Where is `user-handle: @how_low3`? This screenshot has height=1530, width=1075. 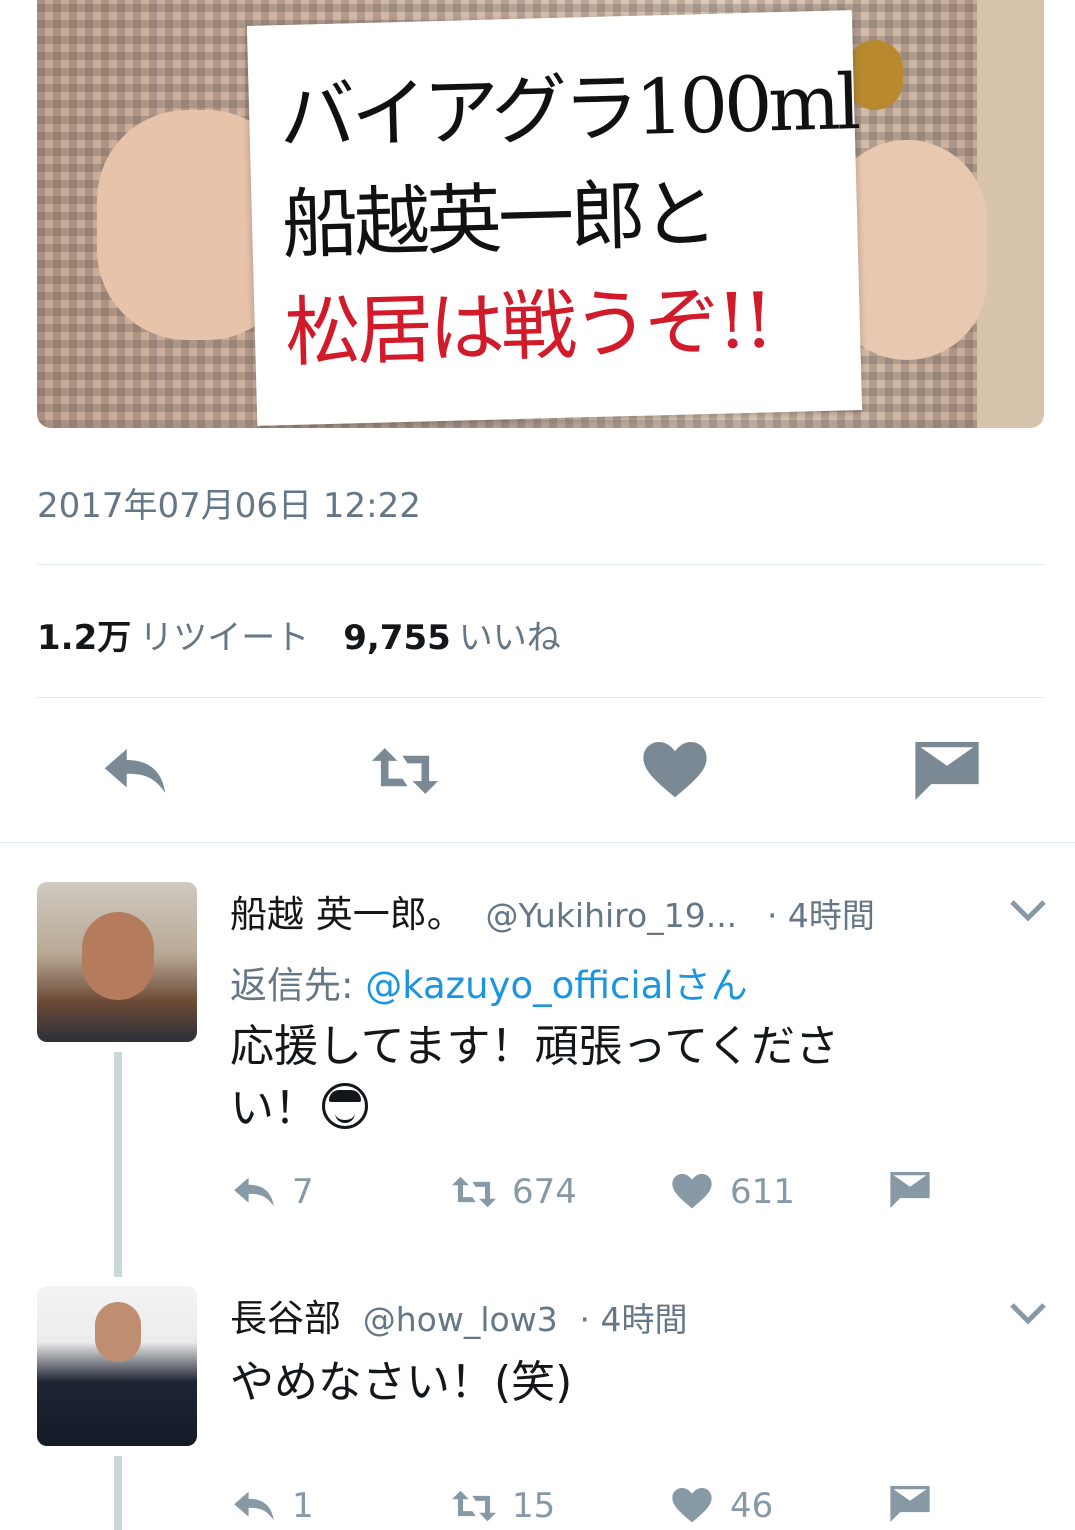
user-handle: @how_low3 is located at coordinates (460, 1319).